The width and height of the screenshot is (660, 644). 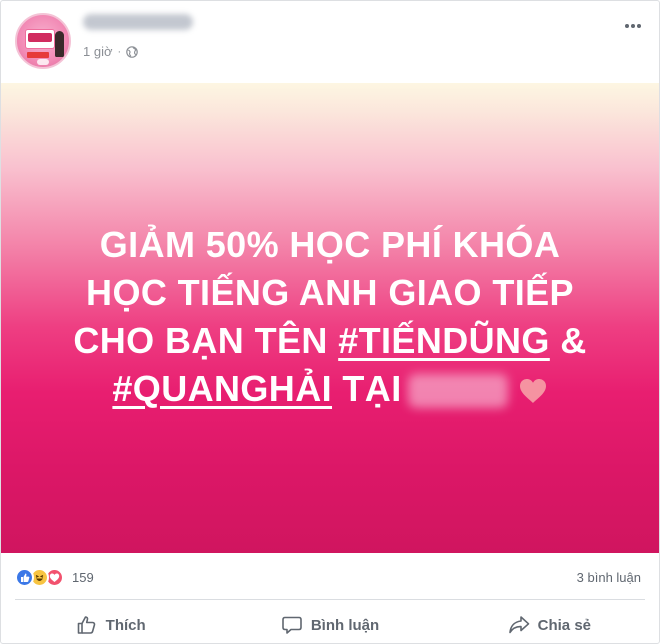 What do you see at coordinates (609, 577) in the screenshot?
I see `comments-count: 3 bình luận` at bounding box center [609, 577].